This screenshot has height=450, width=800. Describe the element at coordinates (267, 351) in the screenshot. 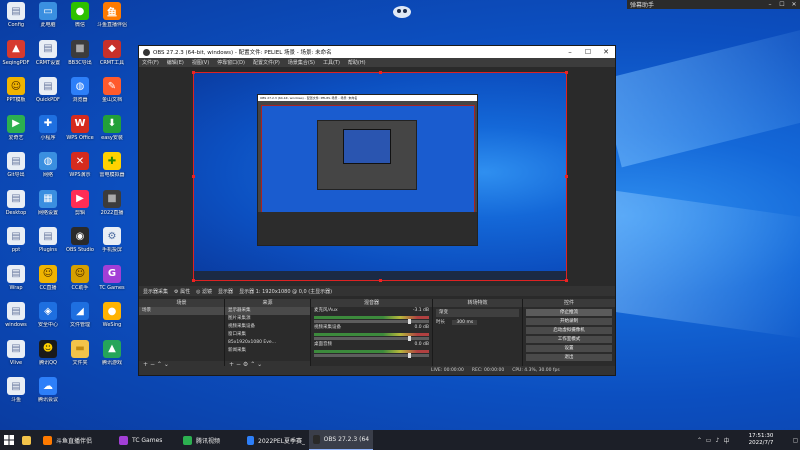

I see `source-item: 新闻采集` at that location.